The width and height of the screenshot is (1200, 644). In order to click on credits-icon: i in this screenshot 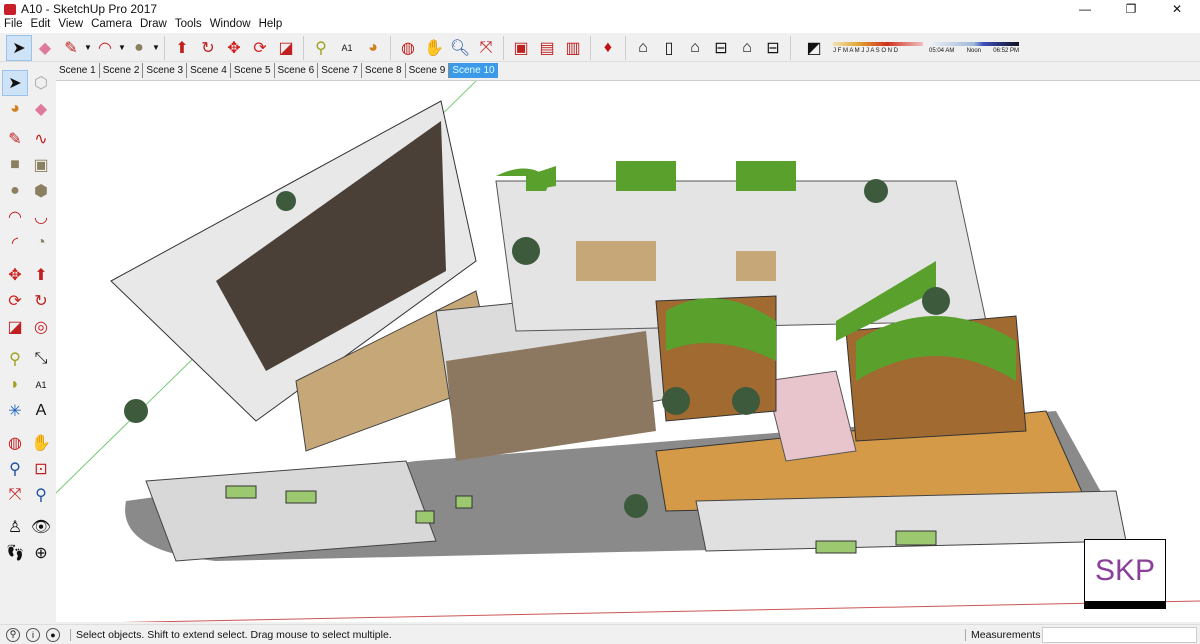, I will do `click(33, 634)`.